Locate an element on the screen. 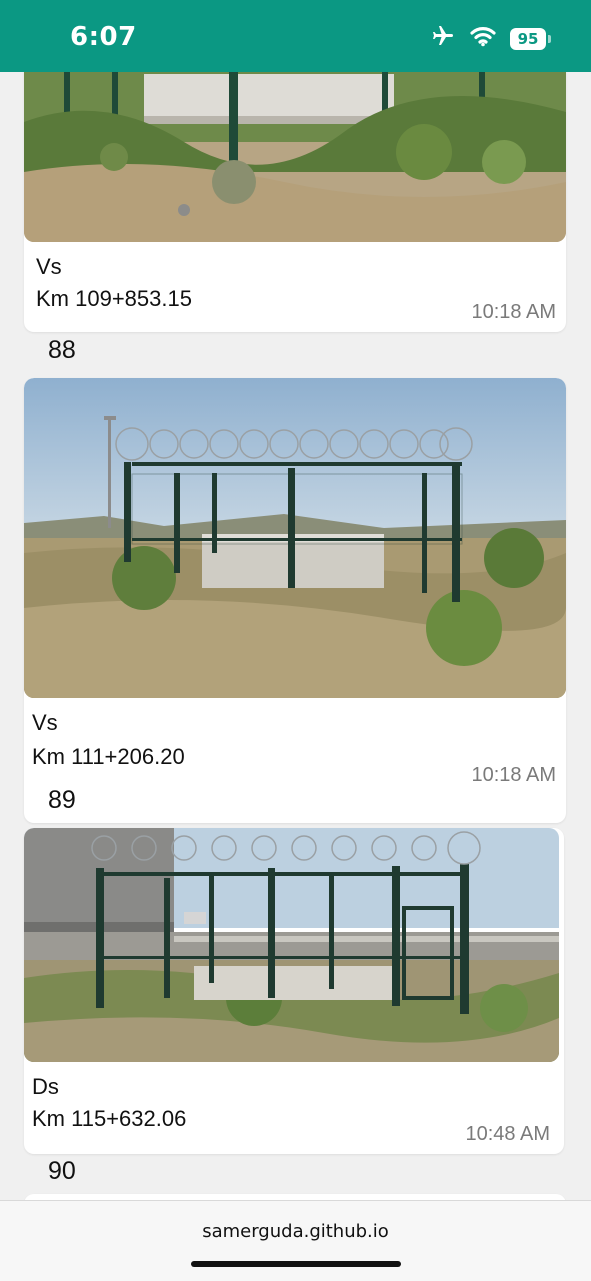  wifi-icon is located at coordinates (483, 38).